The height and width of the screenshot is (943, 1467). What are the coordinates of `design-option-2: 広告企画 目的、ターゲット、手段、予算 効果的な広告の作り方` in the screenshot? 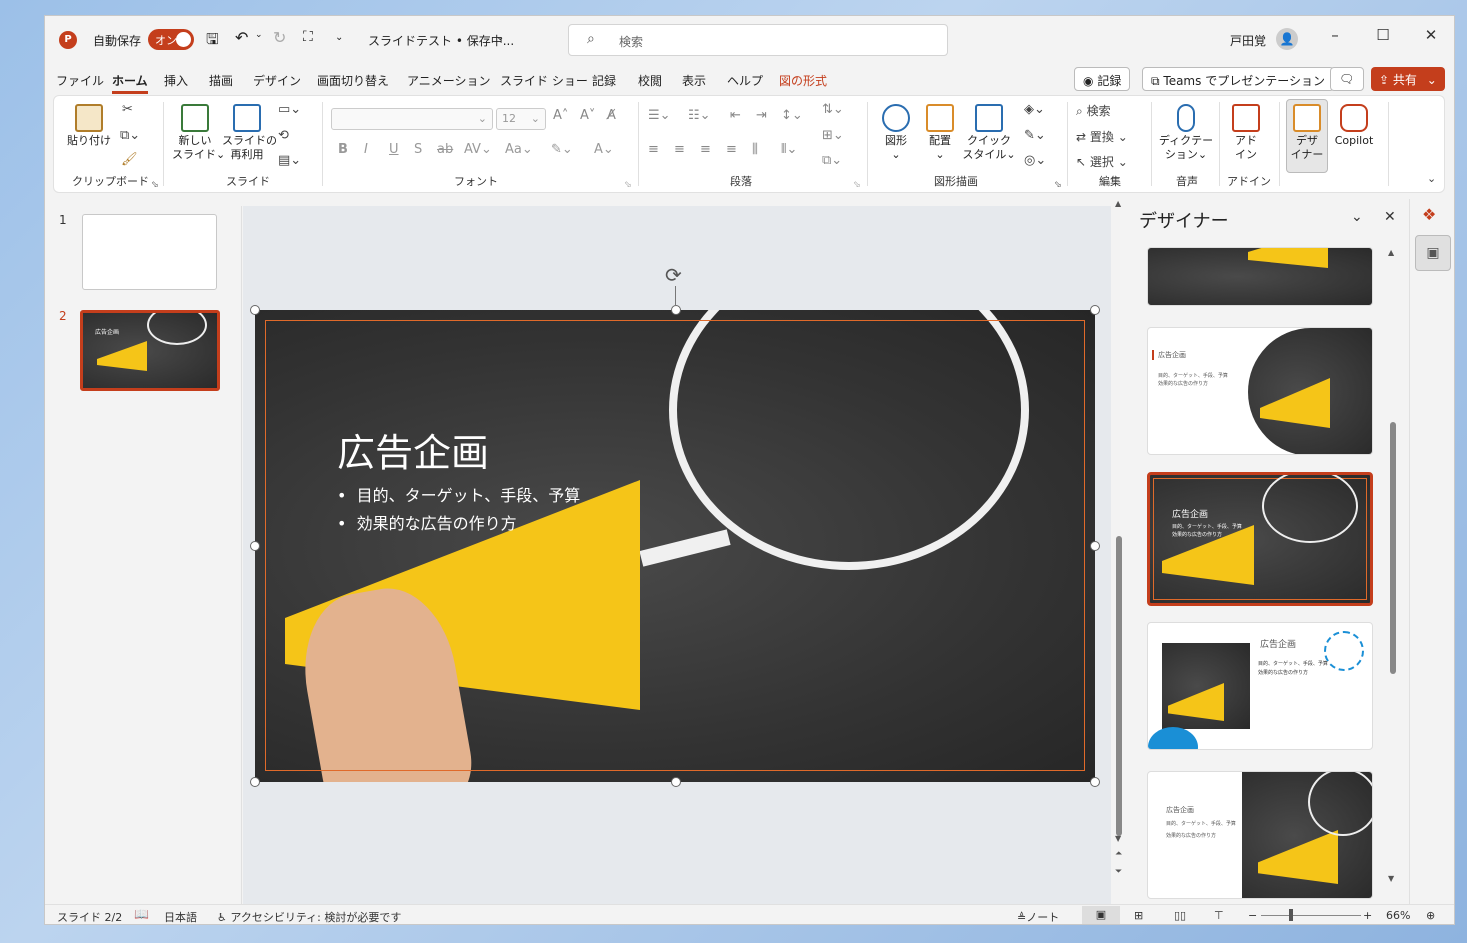 It's located at (1260, 391).